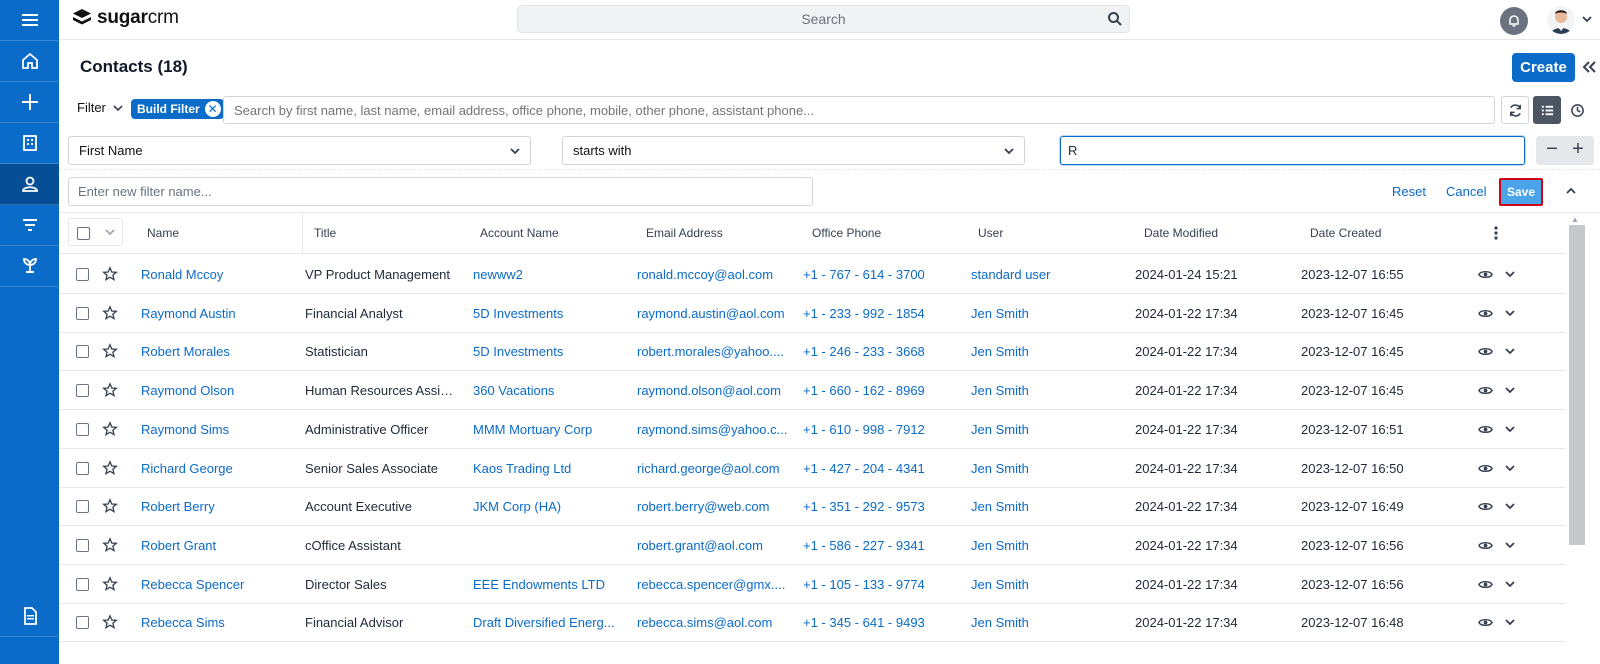 This screenshot has height=664, width=1600. Describe the element at coordinates (1181, 233) in the screenshot. I see `column-header-date-modified: Date Modified` at that location.